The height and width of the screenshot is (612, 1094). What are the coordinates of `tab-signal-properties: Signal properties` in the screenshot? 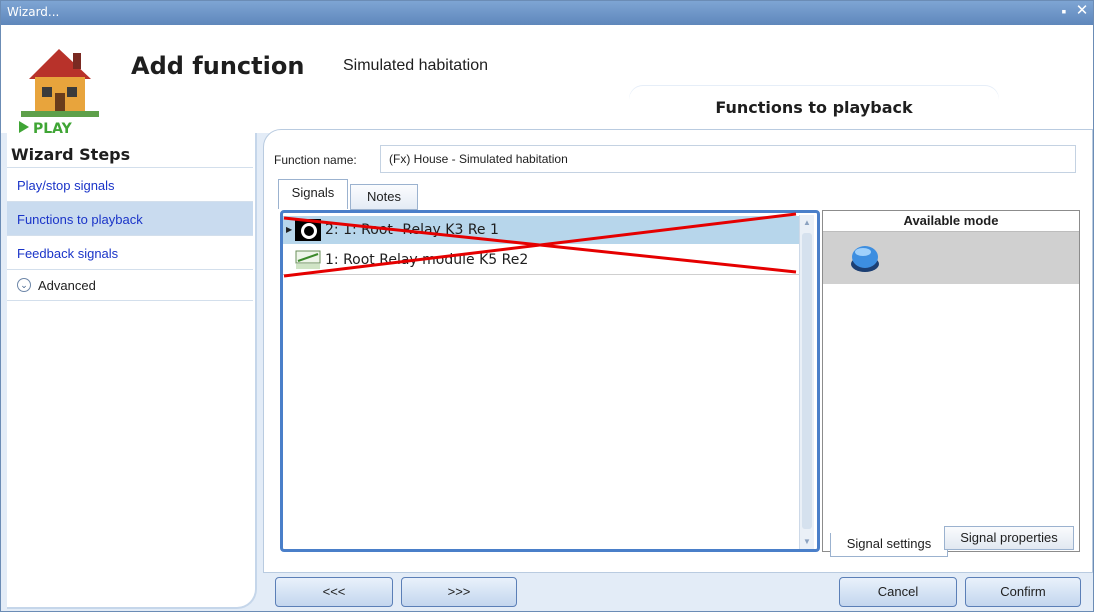 It's located at (1009, 538).